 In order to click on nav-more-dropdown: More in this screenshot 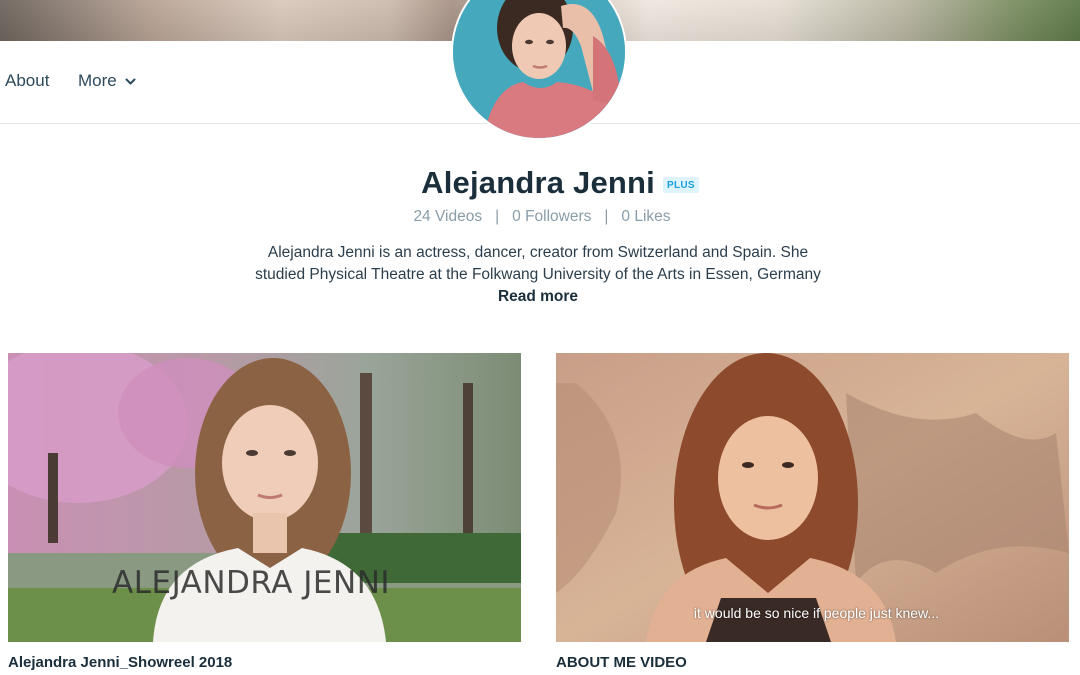, I will do `click(107, 81)`.